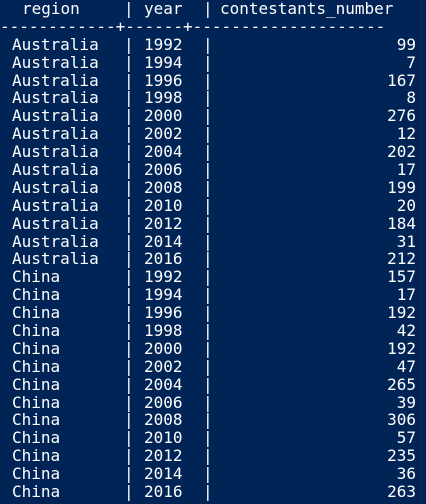  I want to click on table-row: China | 2010 | 57, so click(213, 438).